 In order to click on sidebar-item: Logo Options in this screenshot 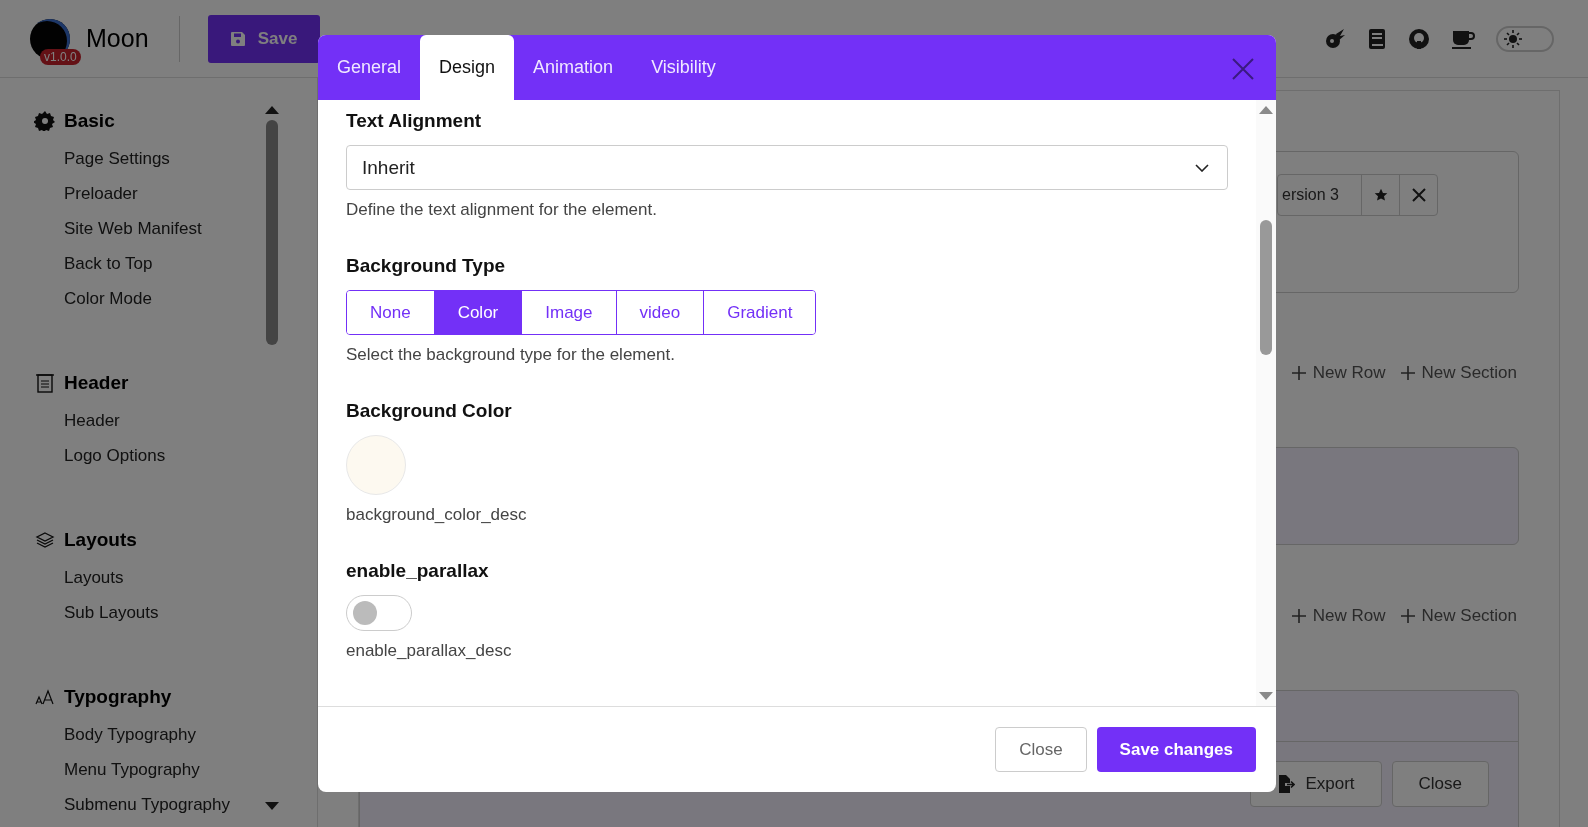, I will do `click(147, 455)`.